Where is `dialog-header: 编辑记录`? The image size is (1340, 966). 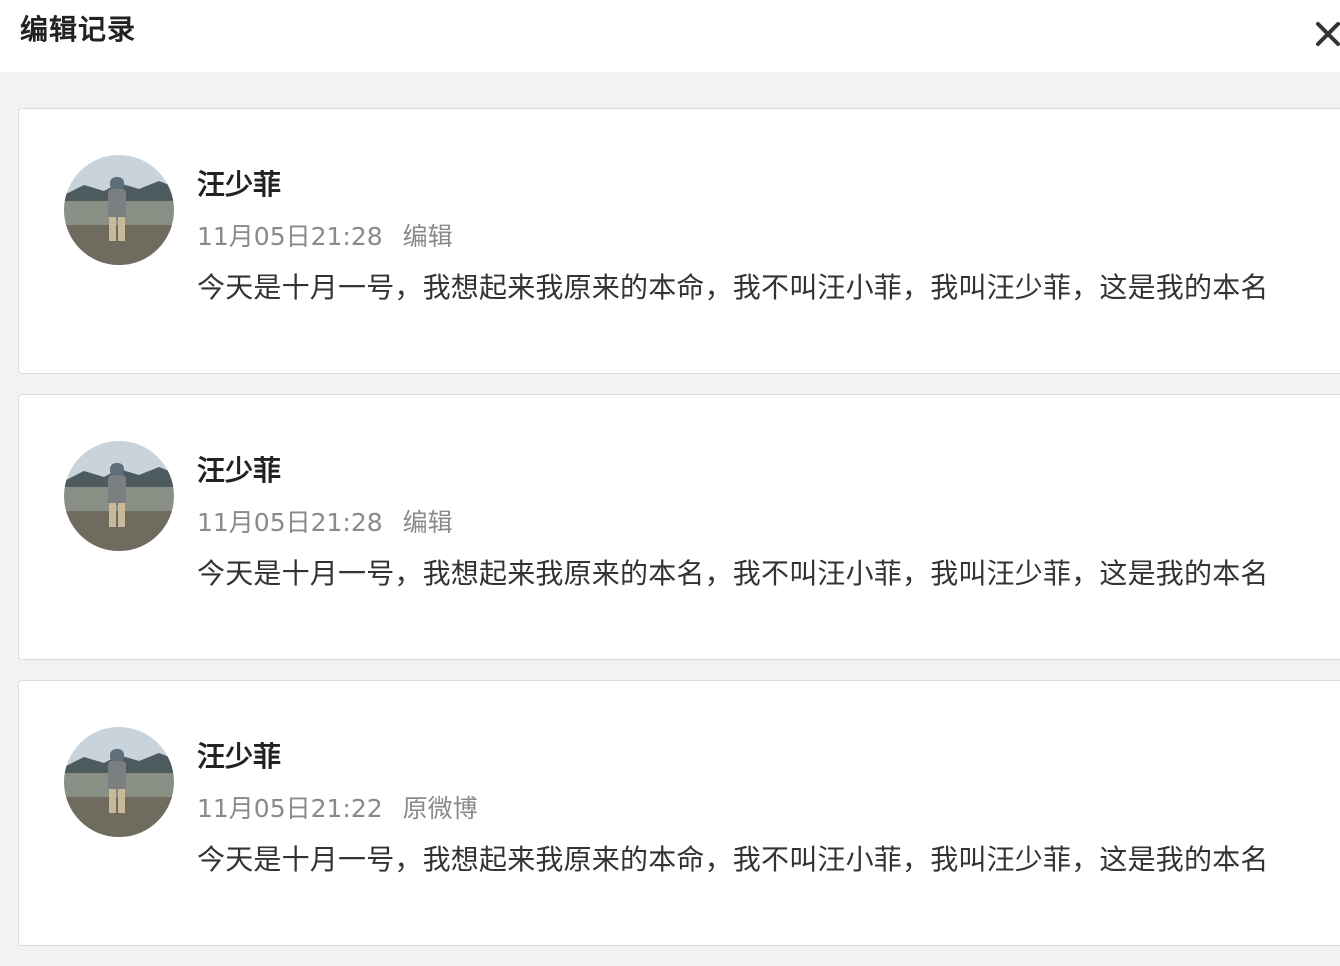 dialog-header: 编辑记录 is located at coordinates (670, 36).